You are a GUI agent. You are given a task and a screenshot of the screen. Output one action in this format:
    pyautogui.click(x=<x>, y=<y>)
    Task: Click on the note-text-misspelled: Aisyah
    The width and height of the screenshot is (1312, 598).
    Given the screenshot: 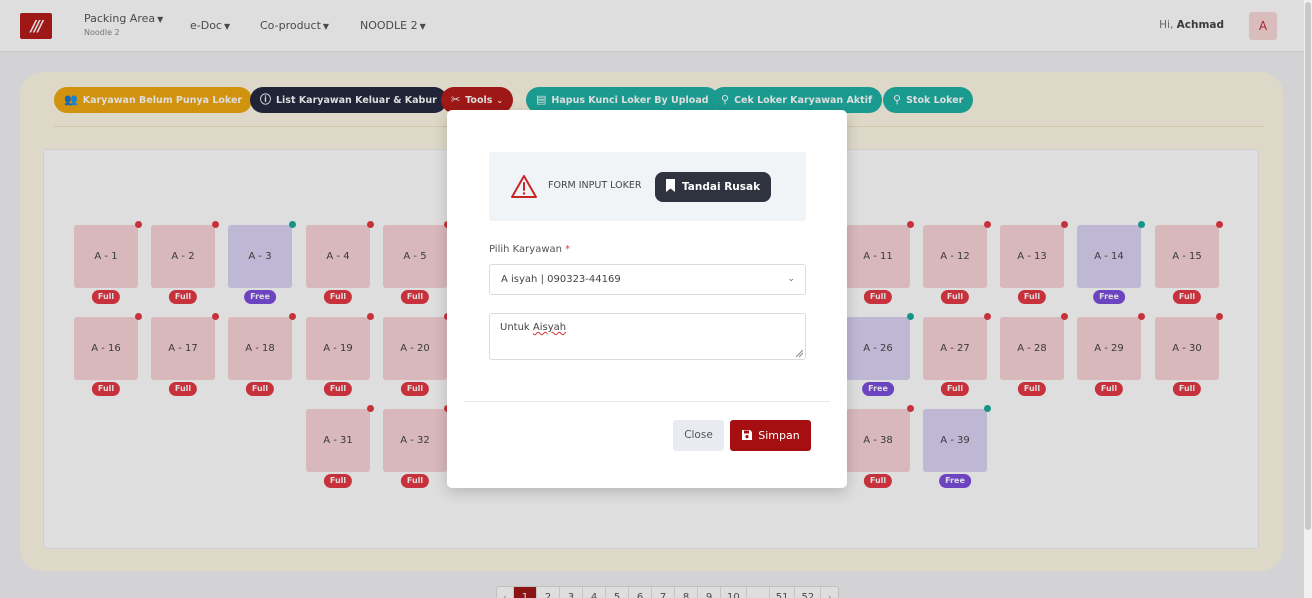 What is the action you would take?
    pyautogui.click(x=549, y=327)
    